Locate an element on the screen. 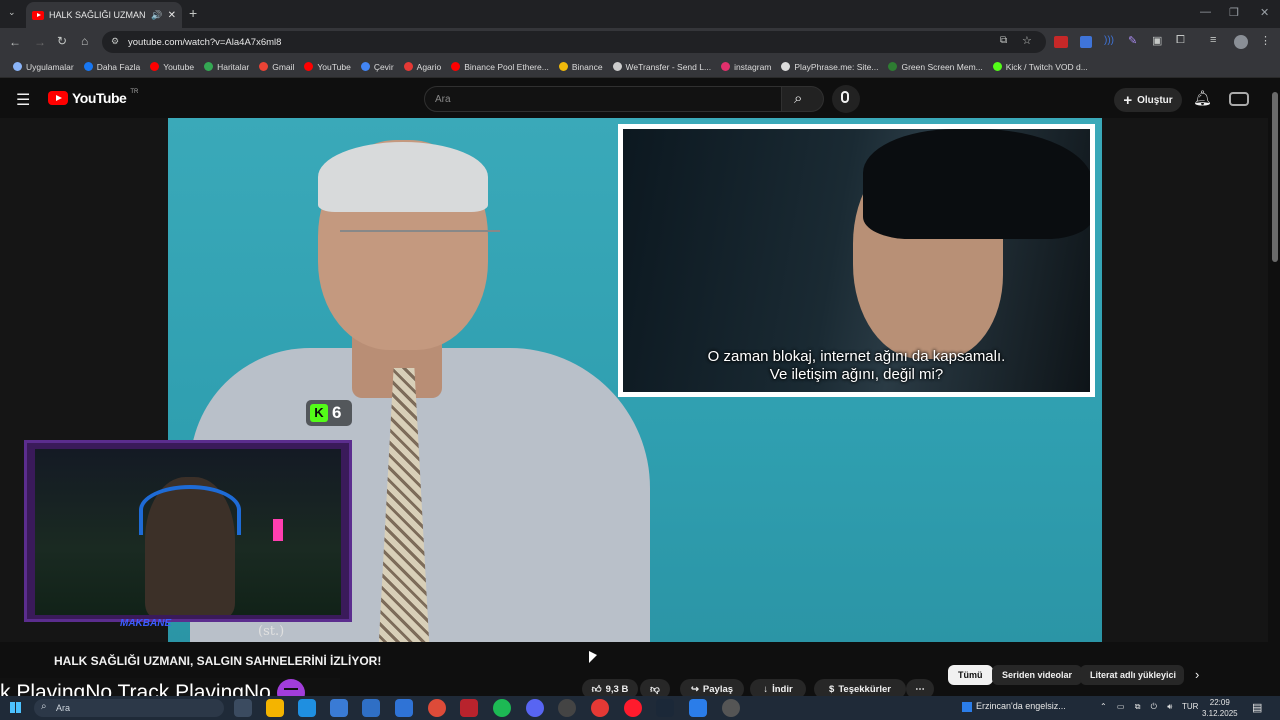 This screenshot has width=1280, height=720. taskbar-language: TUR is located at coordinates (1190, 706).